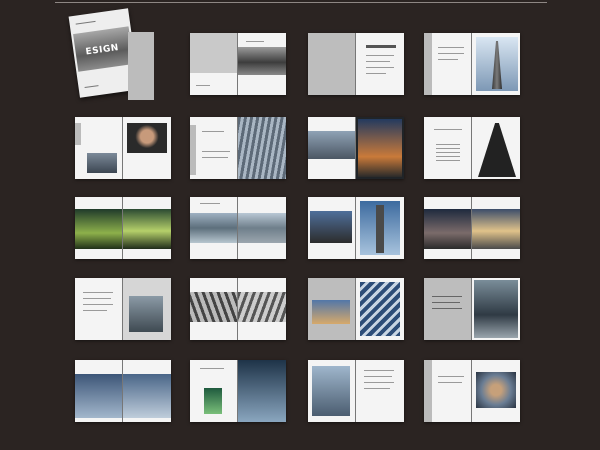 The width and height of the screenshot is (600, 450). I want to click on spread-r1c3, so click(356, 64).